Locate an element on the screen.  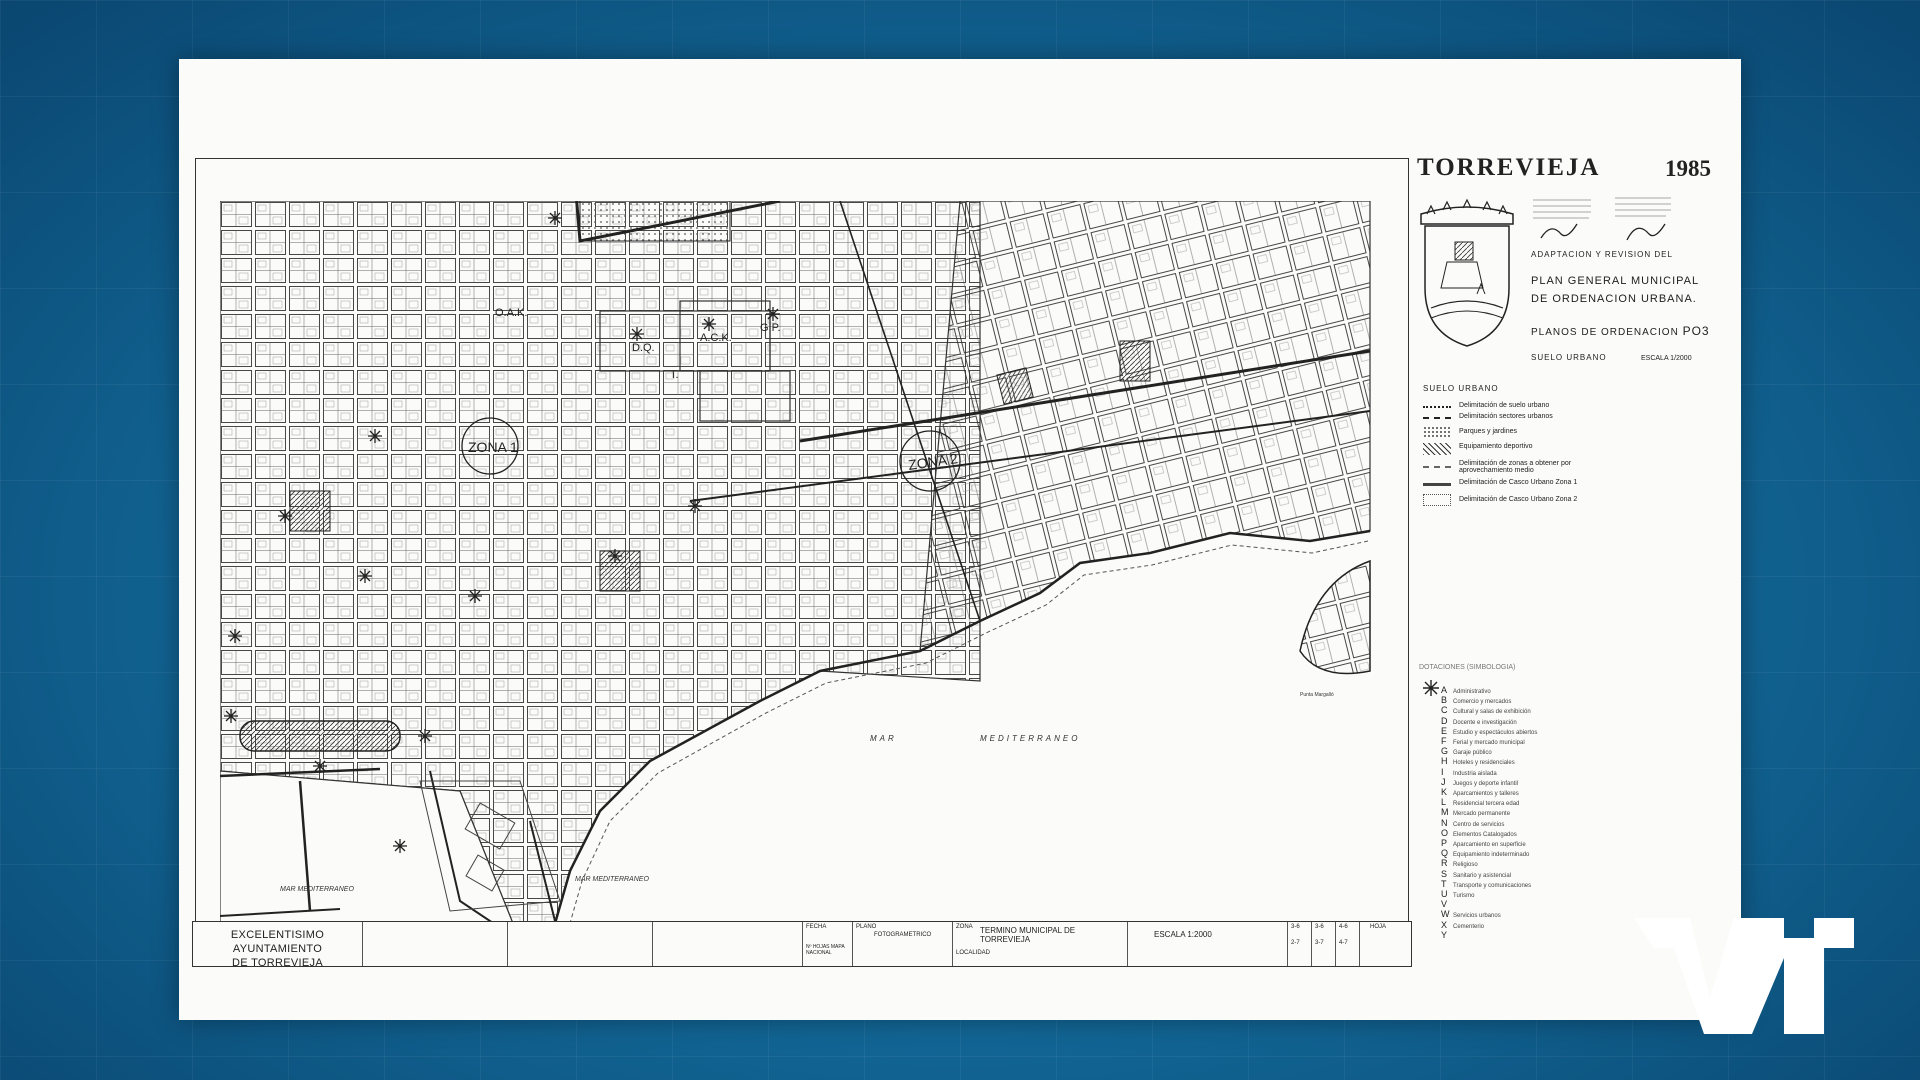
dotacion-row: F Ferial y mercado municipal is located at coordinates (1521, 738).